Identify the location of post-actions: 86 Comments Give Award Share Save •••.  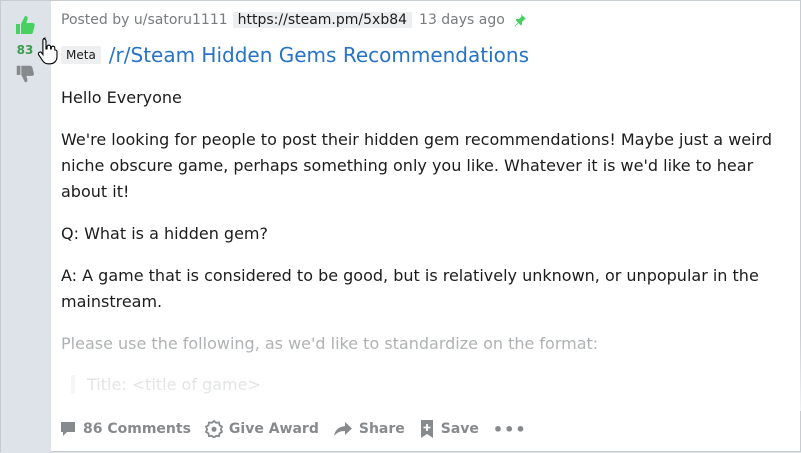
(300, 429).